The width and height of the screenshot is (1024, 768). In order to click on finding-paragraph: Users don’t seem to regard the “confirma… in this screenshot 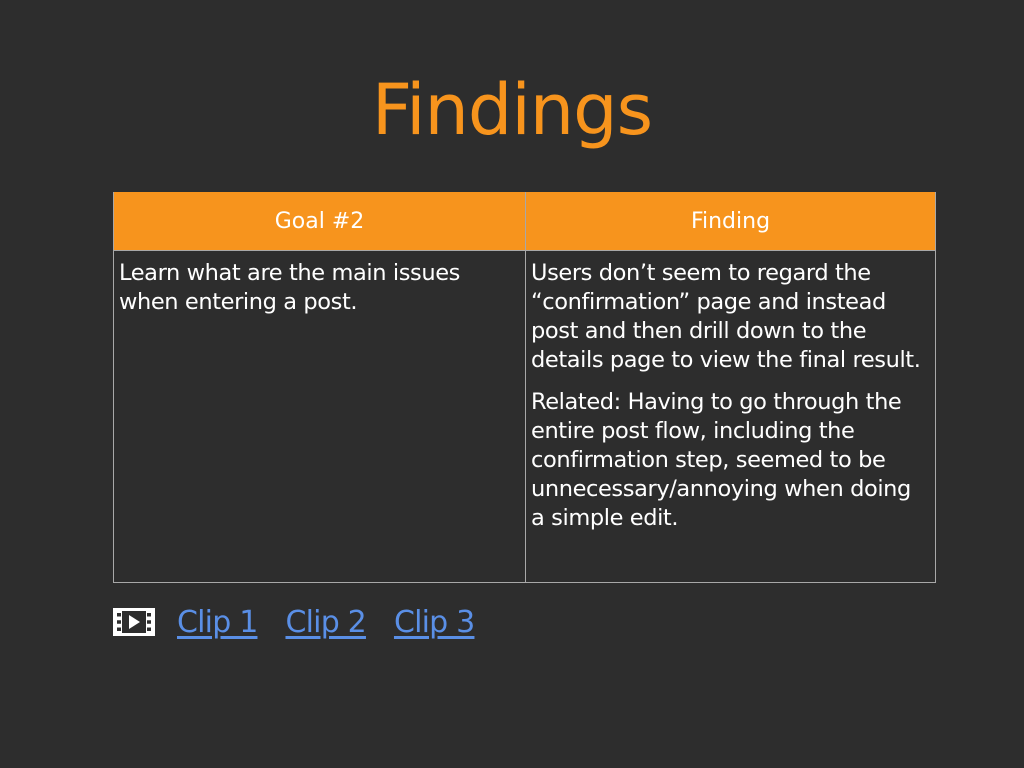, I will do `click(726, 316)`.